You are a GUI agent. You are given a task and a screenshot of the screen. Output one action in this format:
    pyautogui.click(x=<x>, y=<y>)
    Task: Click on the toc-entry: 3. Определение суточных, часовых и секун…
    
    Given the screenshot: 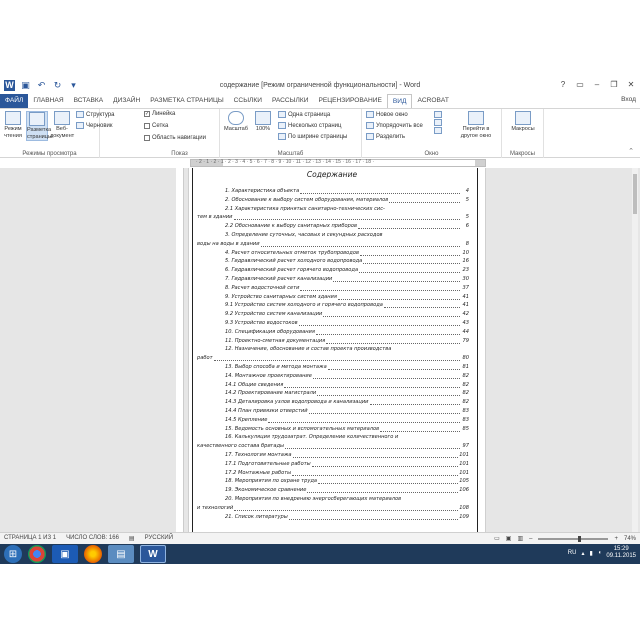 What is the action you would take?
    pyautogui.click(x=347, y=235)
    